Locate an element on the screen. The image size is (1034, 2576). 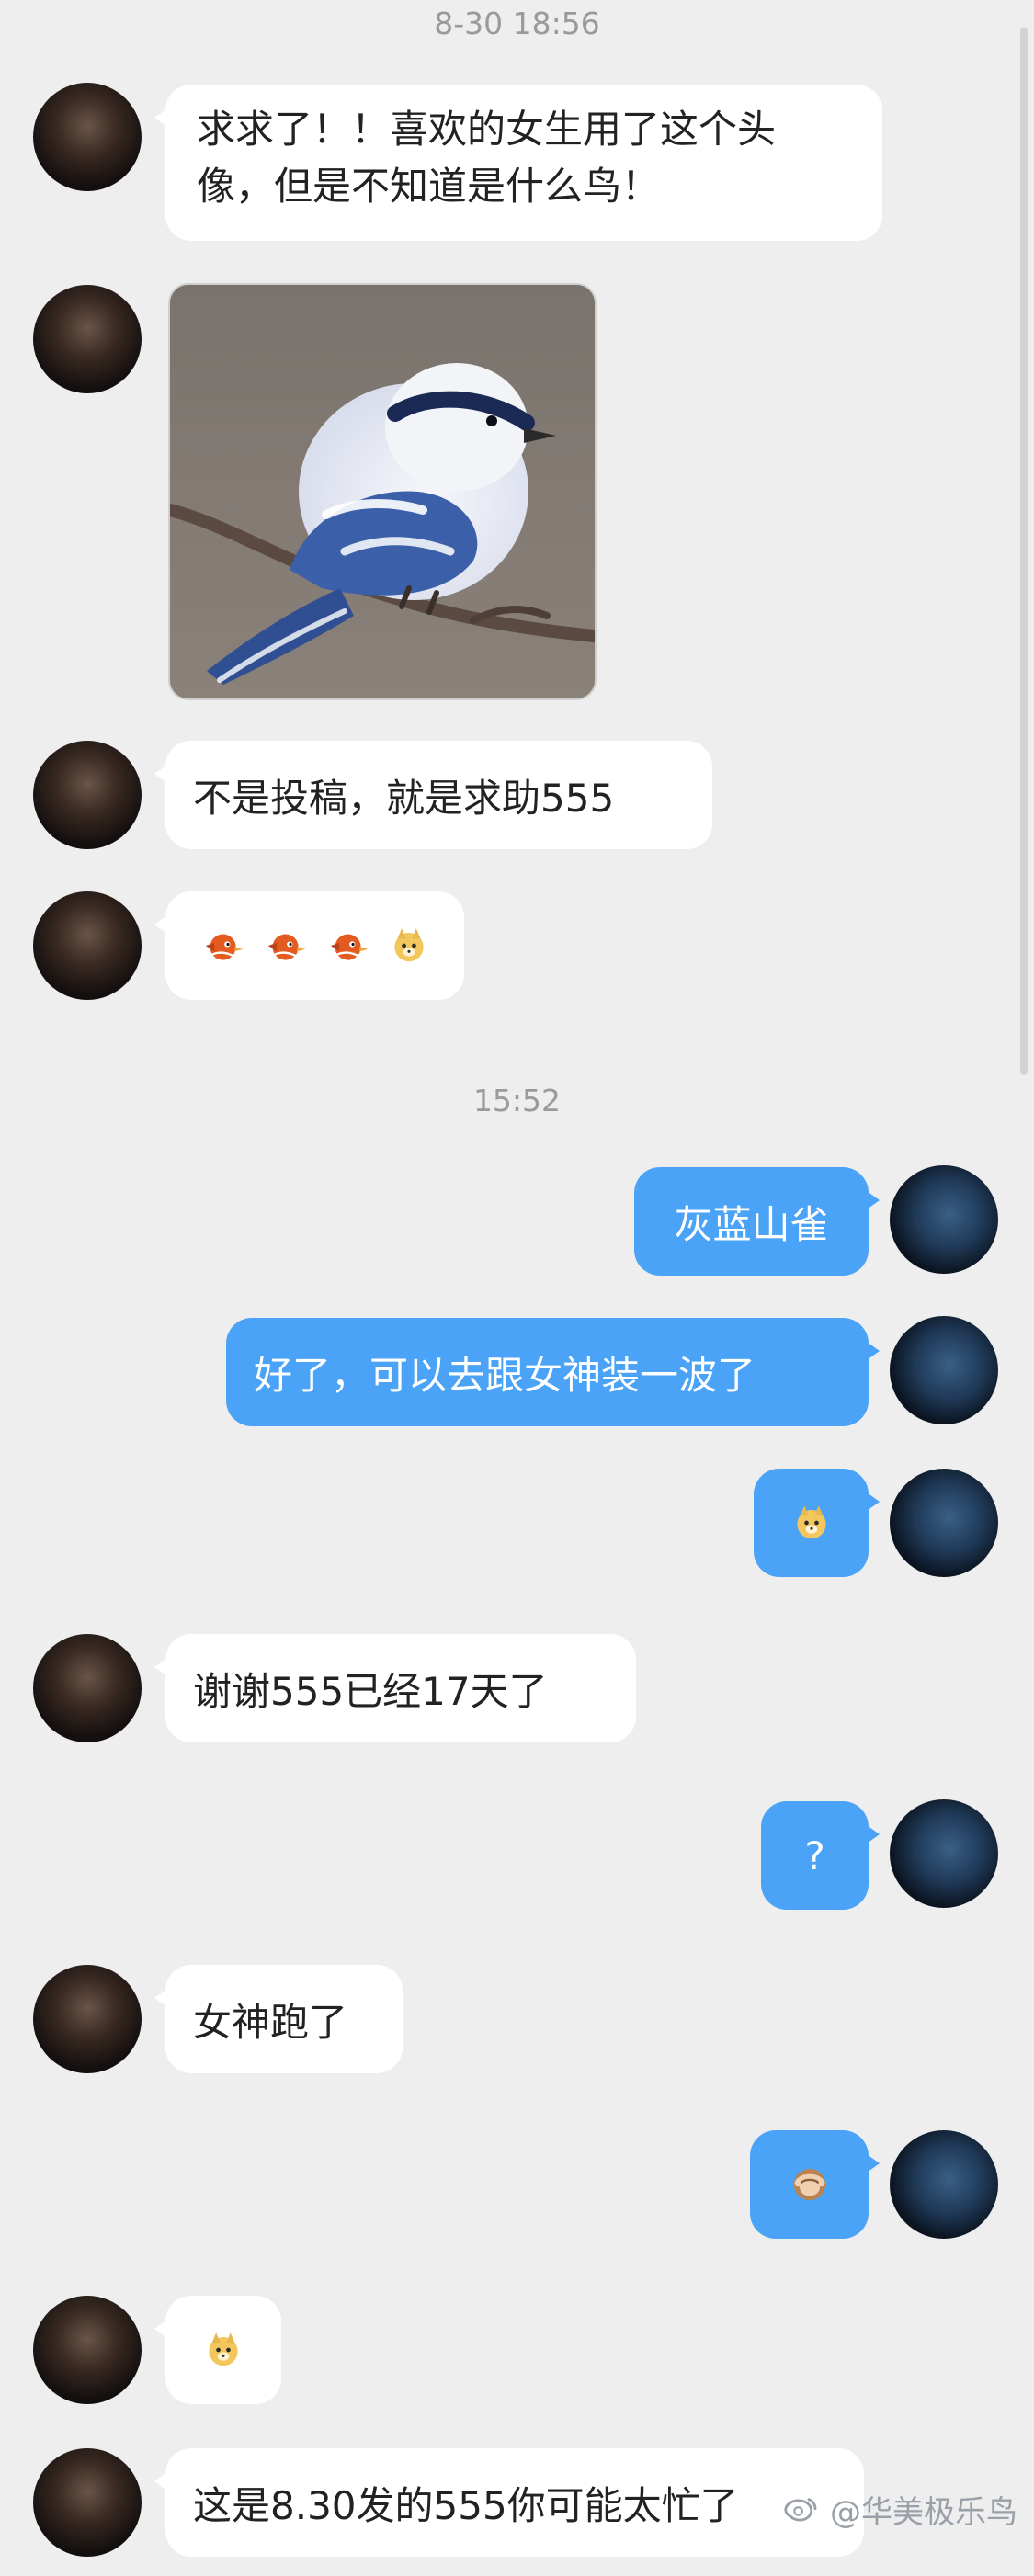
message-bubble: 谢谢555已经17天了 is located at coordinates (395, 1688).